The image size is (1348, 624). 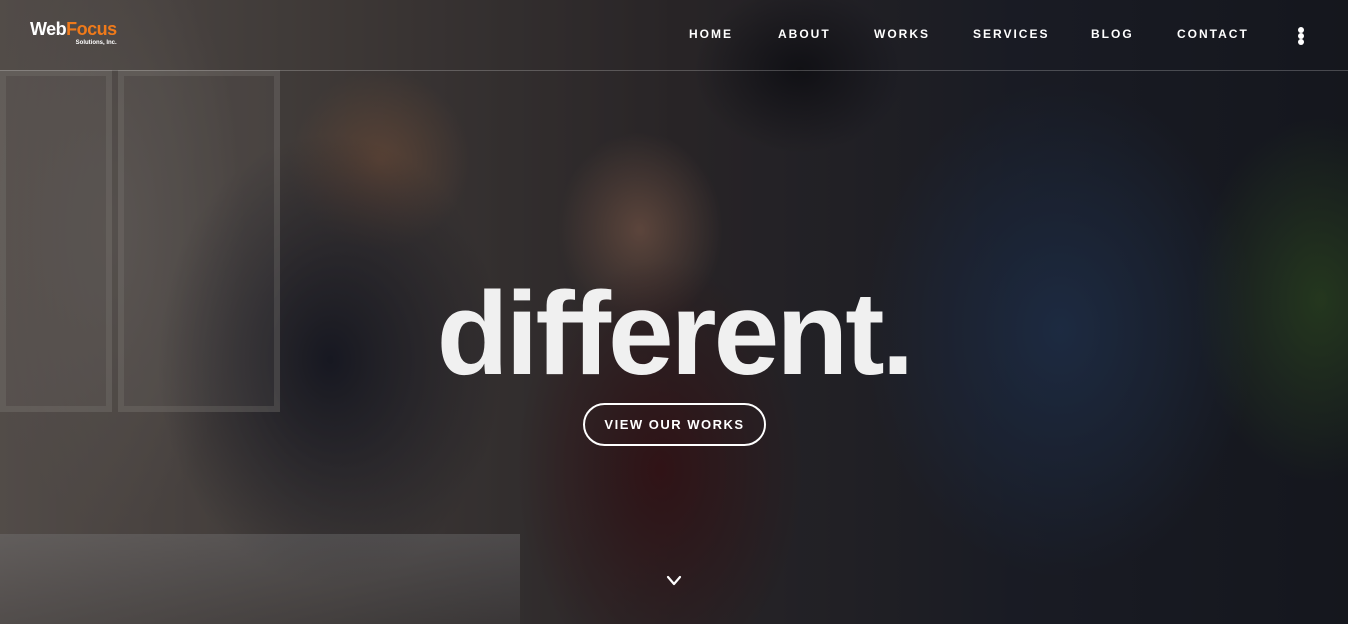 I want to click on ellipsis-dot, so click(x=1301, y=42).